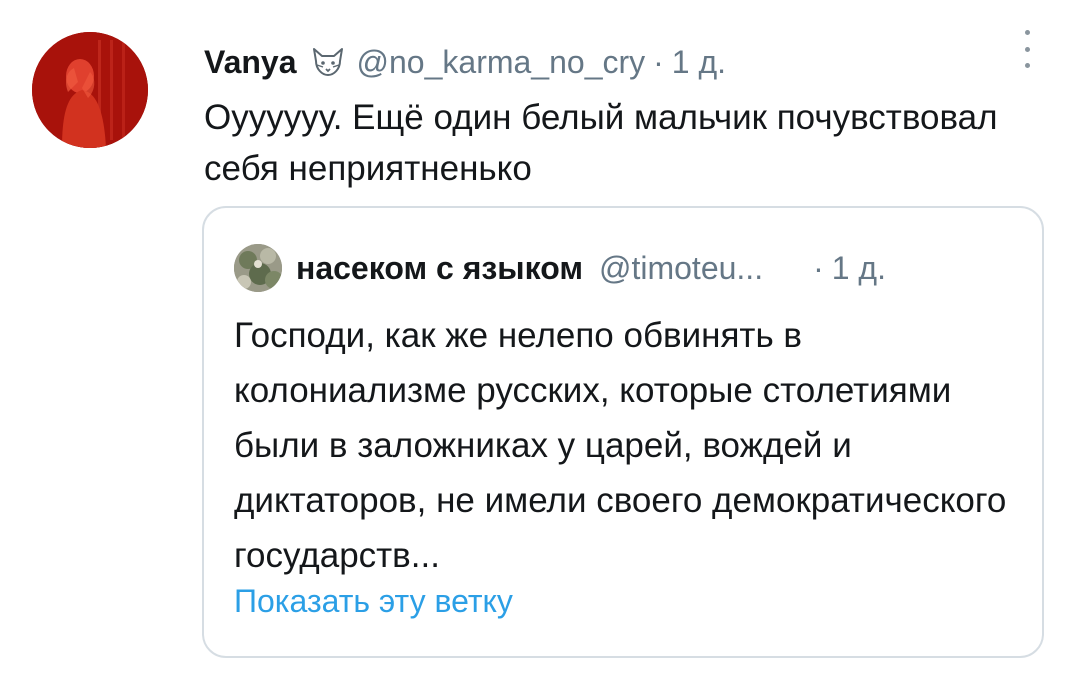 The height and width of the screenshot is (673, 1080). Describe the element at coordinates (328, 62) in the screenshot. I see `fox-emoji-icon` at that location.